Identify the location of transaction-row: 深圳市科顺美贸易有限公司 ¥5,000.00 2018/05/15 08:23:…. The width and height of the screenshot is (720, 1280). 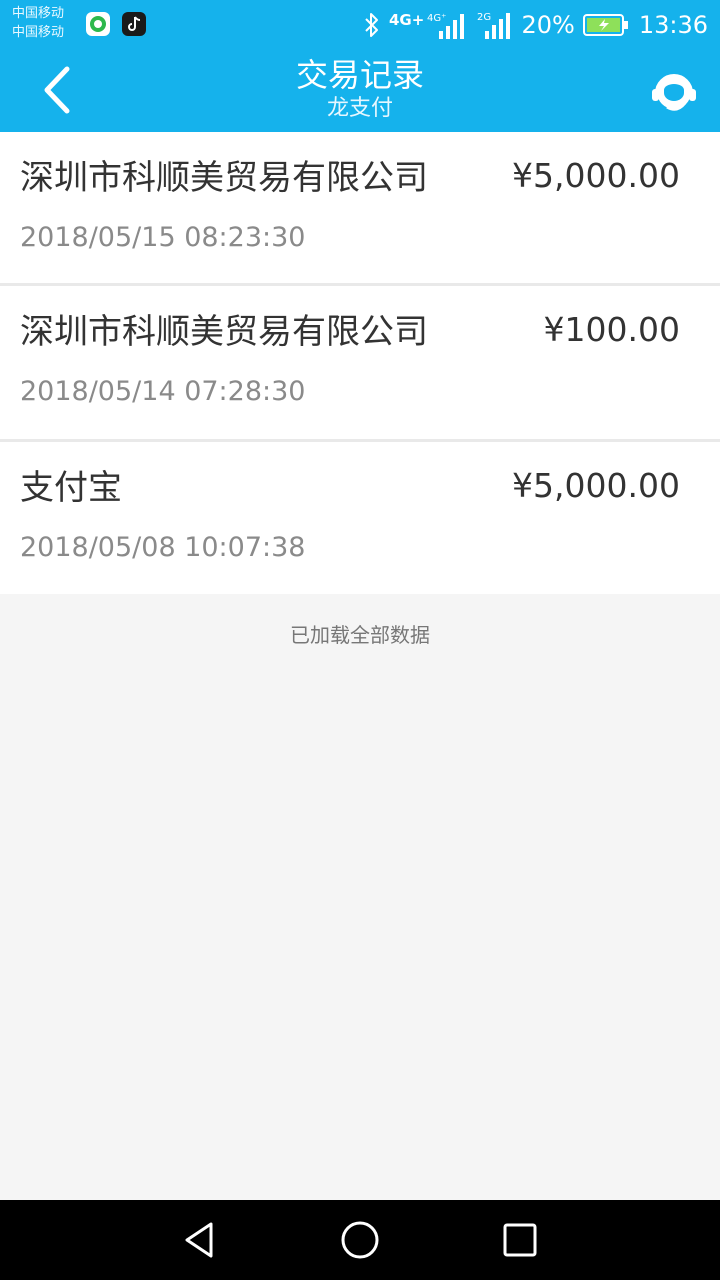
(360, 209).